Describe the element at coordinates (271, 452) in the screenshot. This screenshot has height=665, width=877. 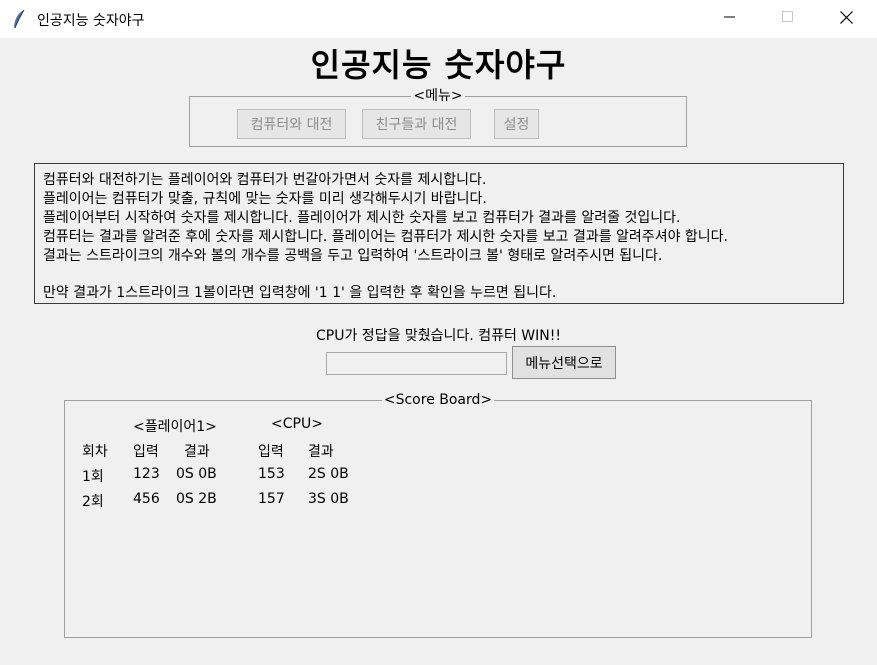
I see `column-cpu-input: 입력` at that location.